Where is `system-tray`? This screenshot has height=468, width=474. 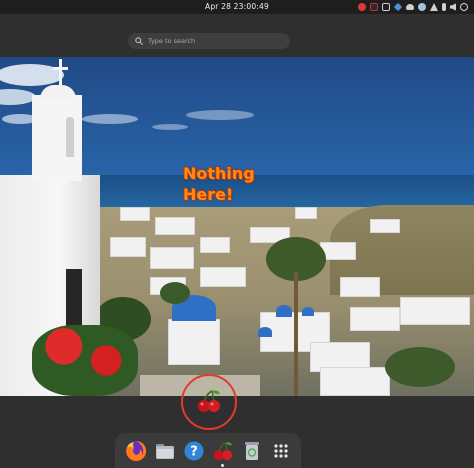
system-tray is located at coordinates (413, 7).